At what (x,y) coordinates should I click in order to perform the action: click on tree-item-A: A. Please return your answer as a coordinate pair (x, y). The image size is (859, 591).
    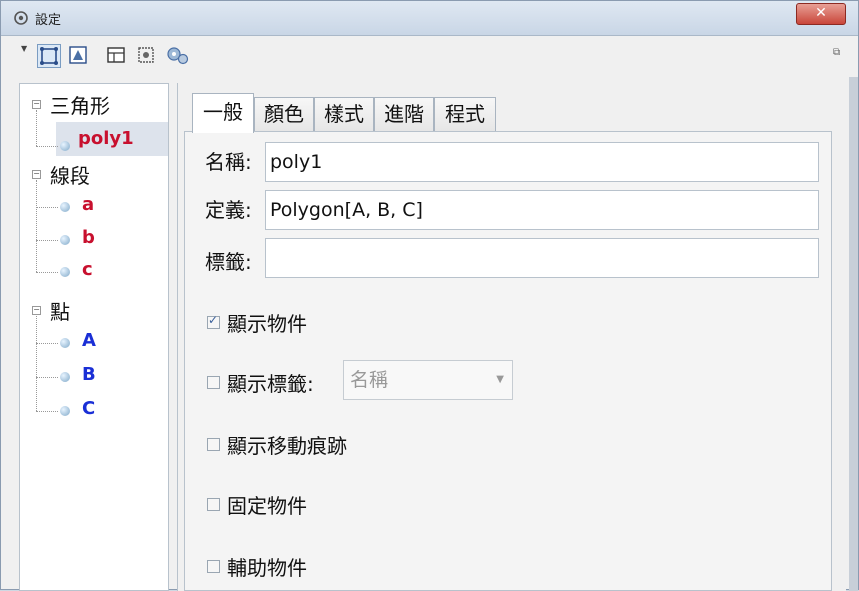
    Looking at the image, I should click on (89, 340).